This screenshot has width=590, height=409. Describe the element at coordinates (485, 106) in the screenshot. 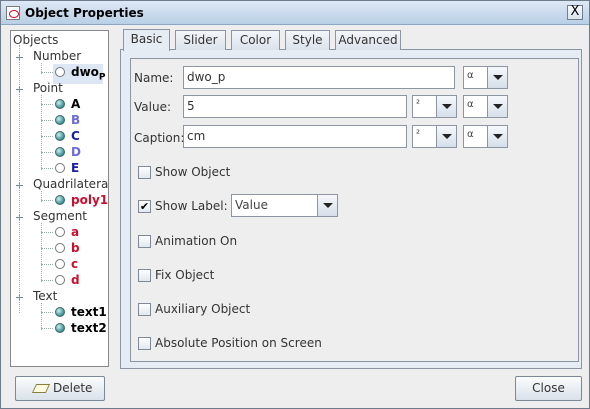

I see `value-symbol-dropdown: α` at that location.